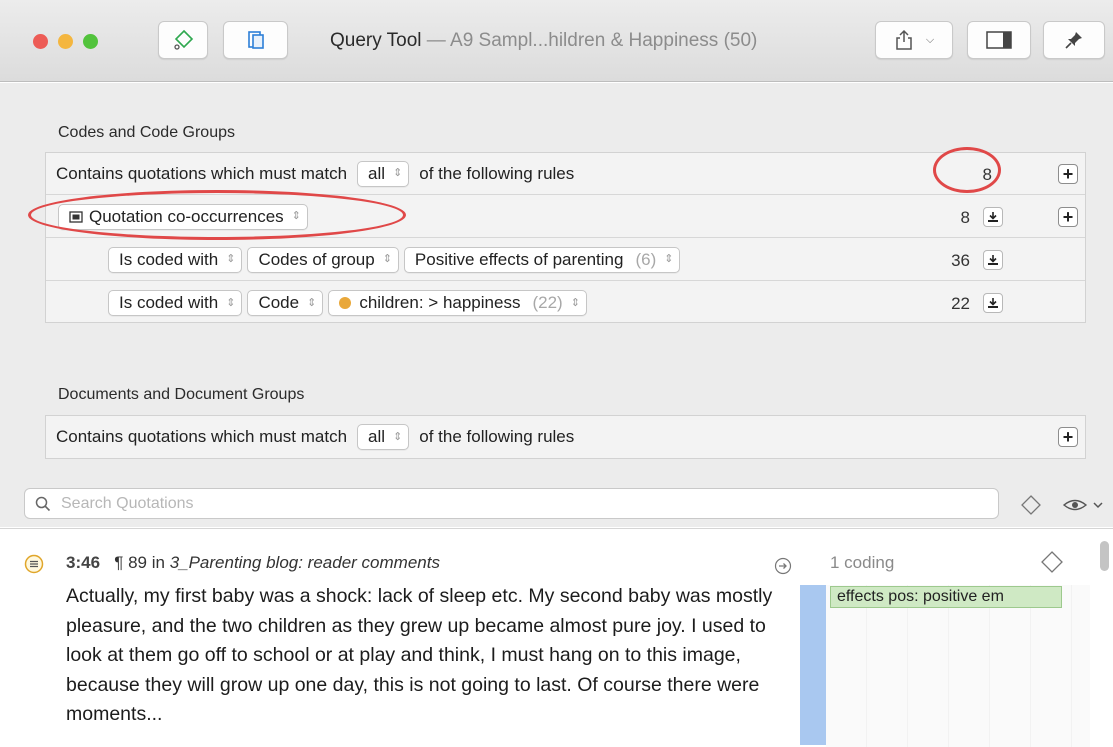 This screenshot has height=747, width=1113. What do you see at coordinates (1052, 562) in the screenshot?
I see `add-code-diamond-icon` at bounding box center [1052, 562].